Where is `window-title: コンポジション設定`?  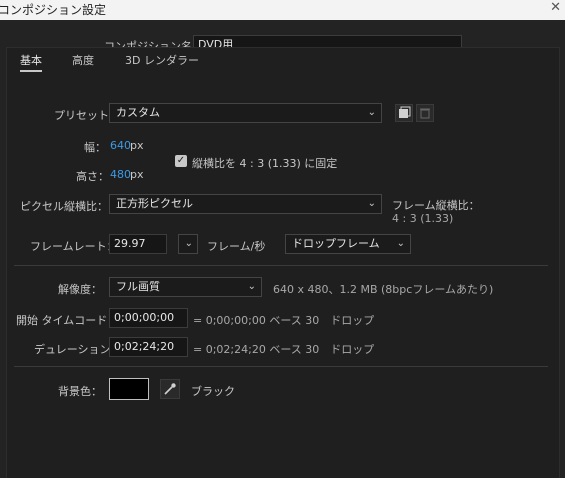
window-title: コンポジション設定 is located at coordinates (53, 10).